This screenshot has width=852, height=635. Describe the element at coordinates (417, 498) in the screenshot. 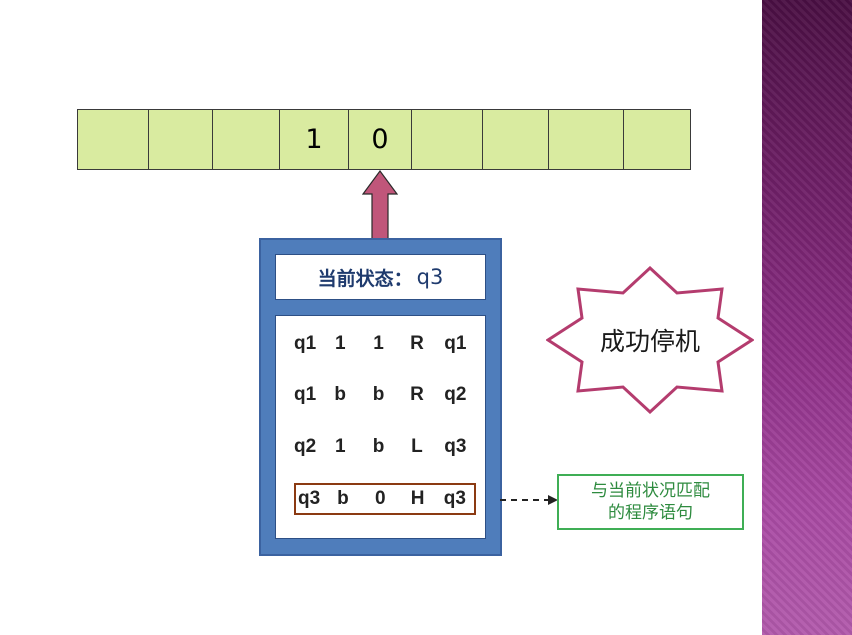

I see `rule-move: H` at that location.